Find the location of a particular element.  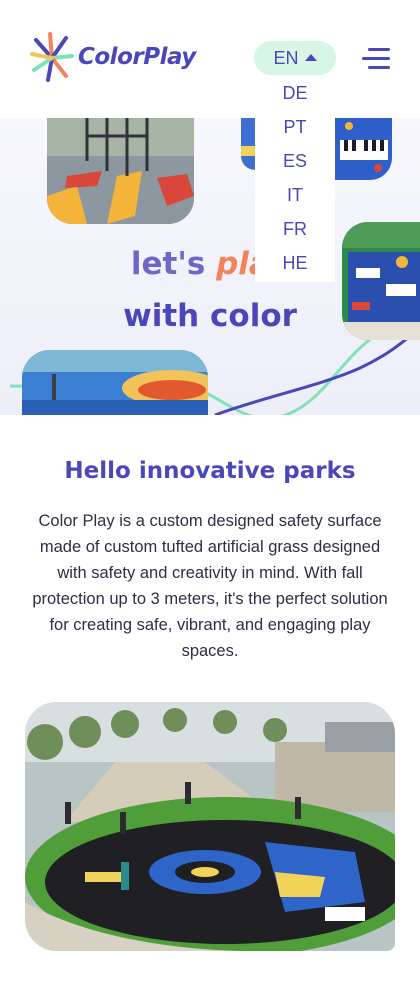

hero-heading-line1: let's play is located at coordinates (210, 264).